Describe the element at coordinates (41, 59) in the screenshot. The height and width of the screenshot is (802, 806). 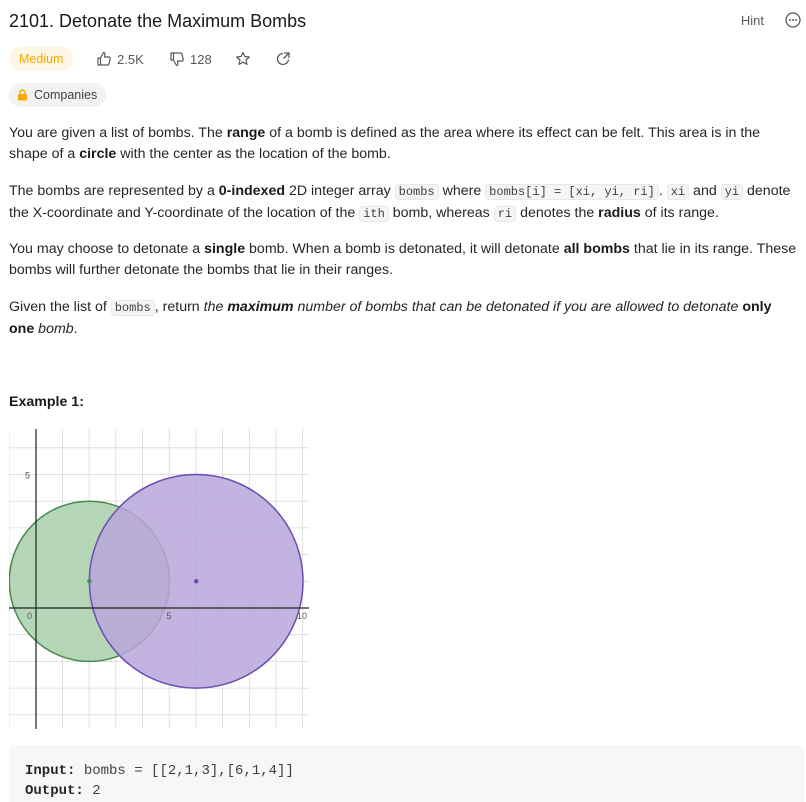
I see `difficulty-badge: Medium` at that location.